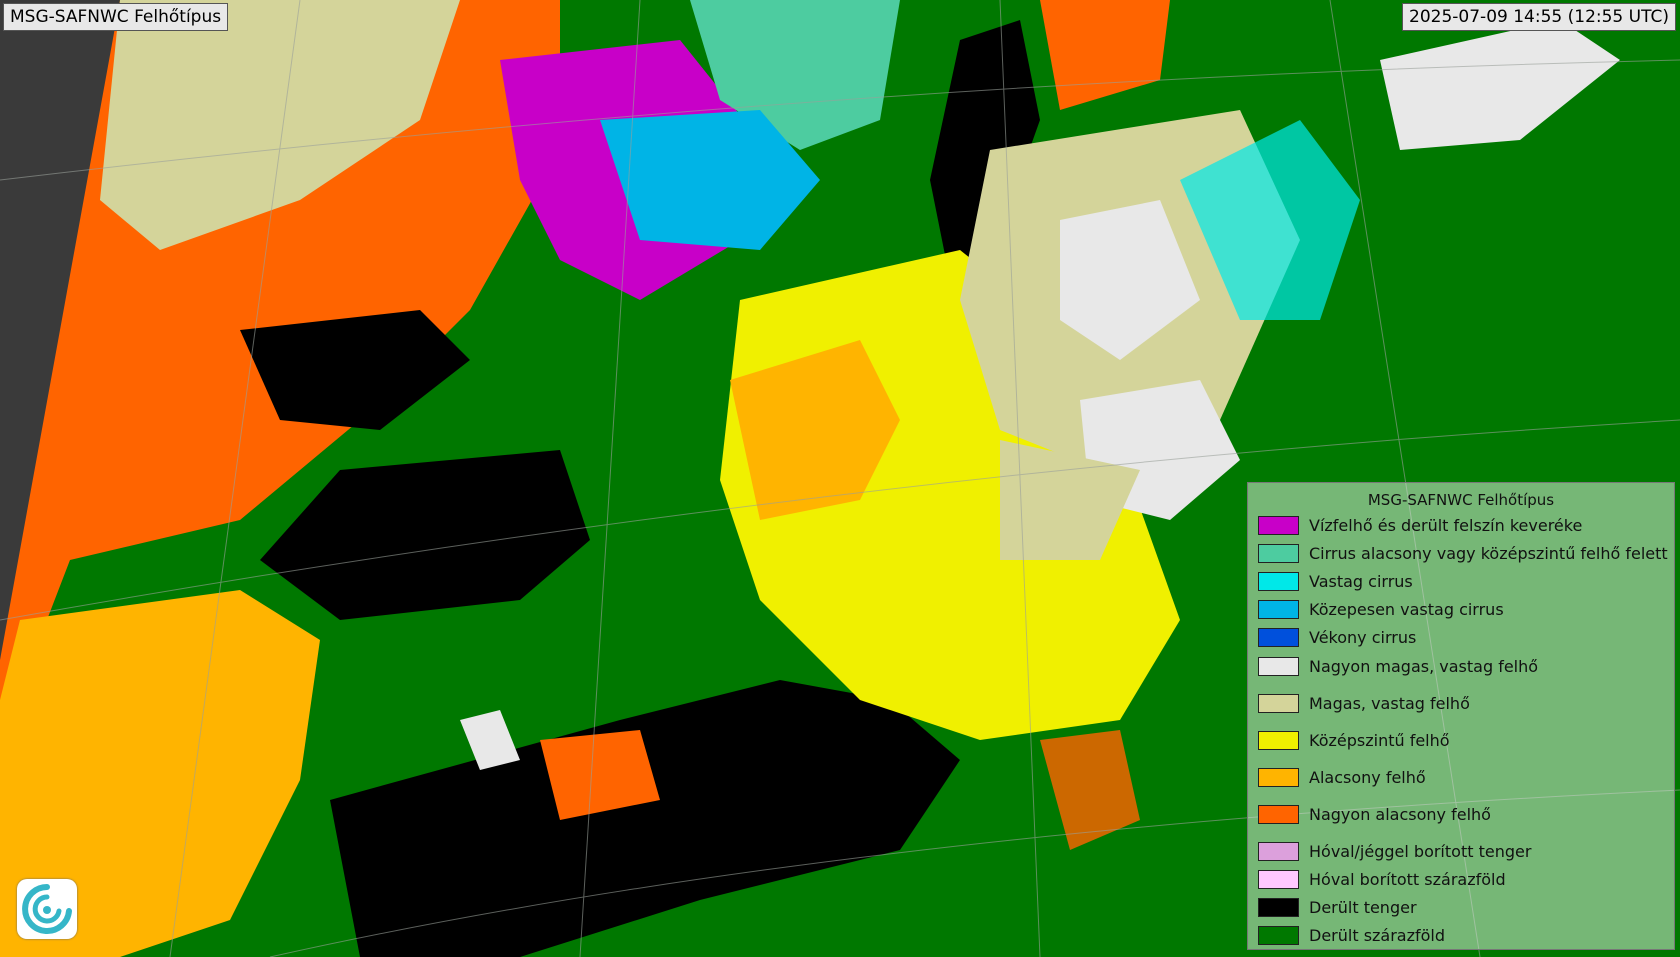 Image resolution: width=1680 pixels, height=957 pixels. What do you see at coordinates (1461, 500) in the screenshot?
I see `legend-title: MSG-SAFNWC Felhőtípus` at bounding box center [1461, 500].